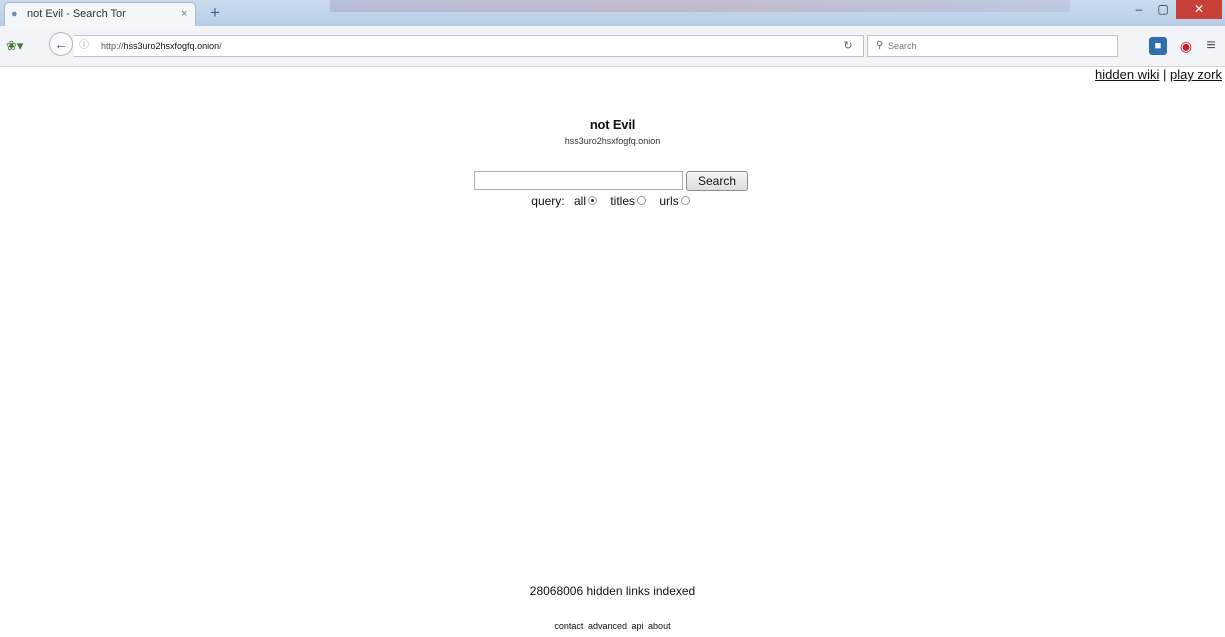  I want to click on site-title: not Evil, so click(612, 124).